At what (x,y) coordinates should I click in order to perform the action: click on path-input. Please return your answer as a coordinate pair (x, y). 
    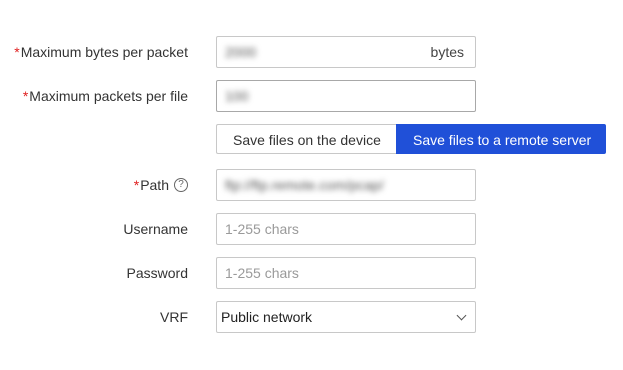
    Looking at the image, I should click on (346, 185).